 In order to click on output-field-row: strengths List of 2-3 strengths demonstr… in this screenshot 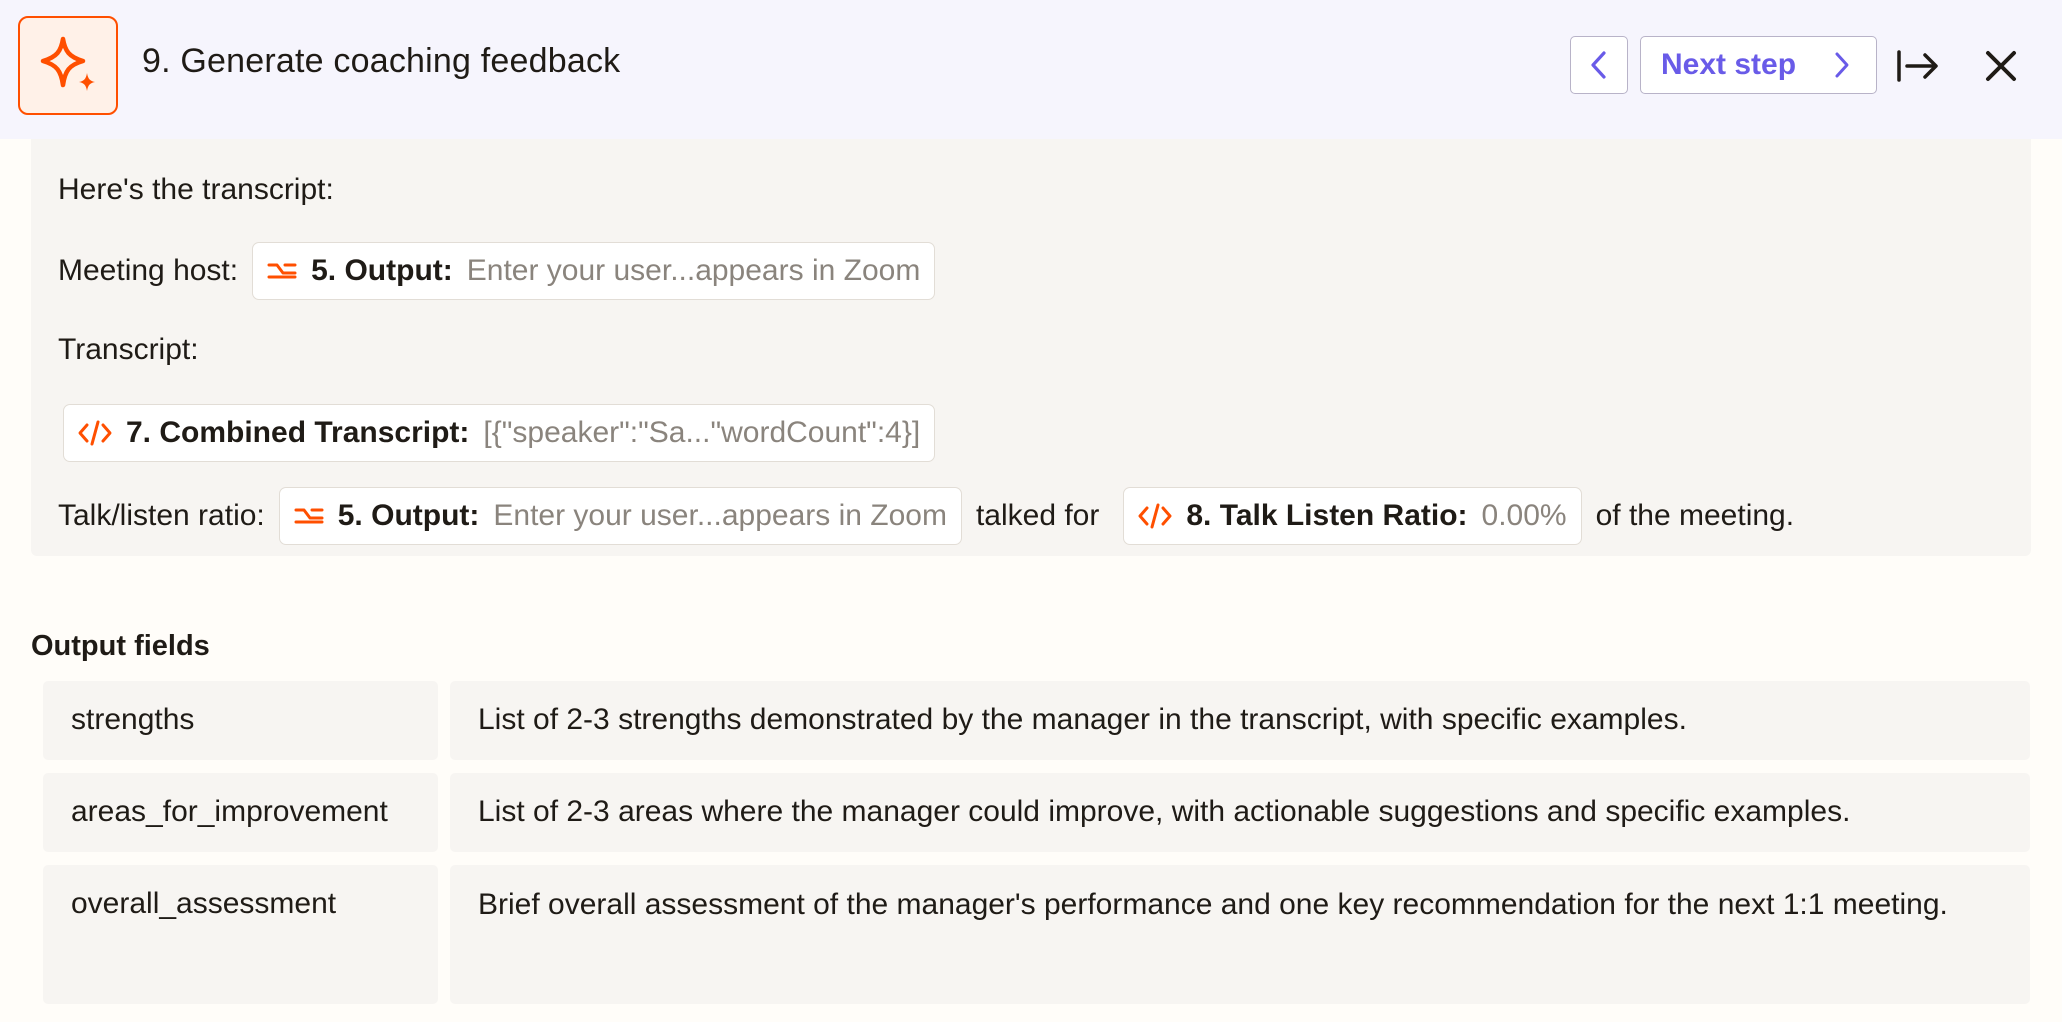, I will do `click(1036, 720)`.